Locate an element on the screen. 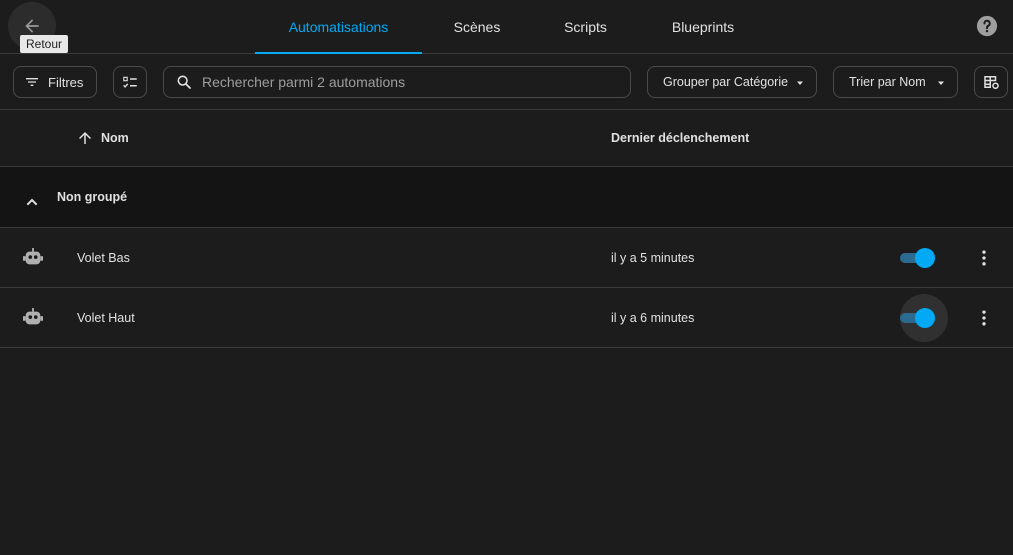  selection-mode-button is located at coordinates (130, 82).